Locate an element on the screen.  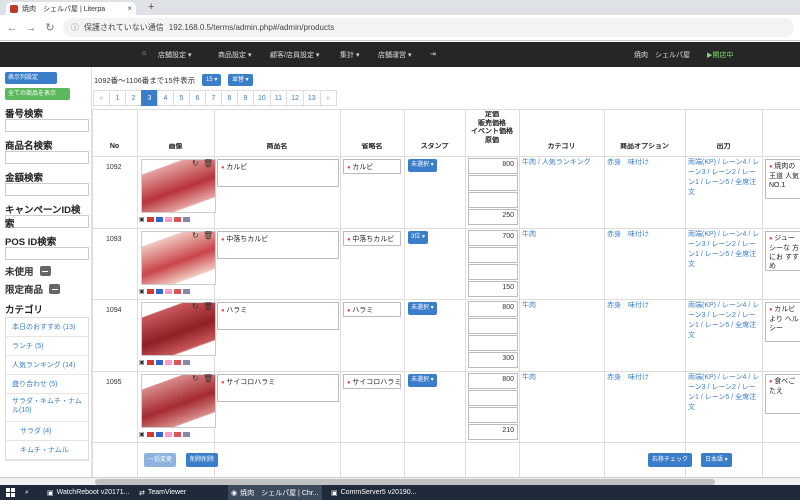
page-link: 10 is located at coordinates (262, 98).